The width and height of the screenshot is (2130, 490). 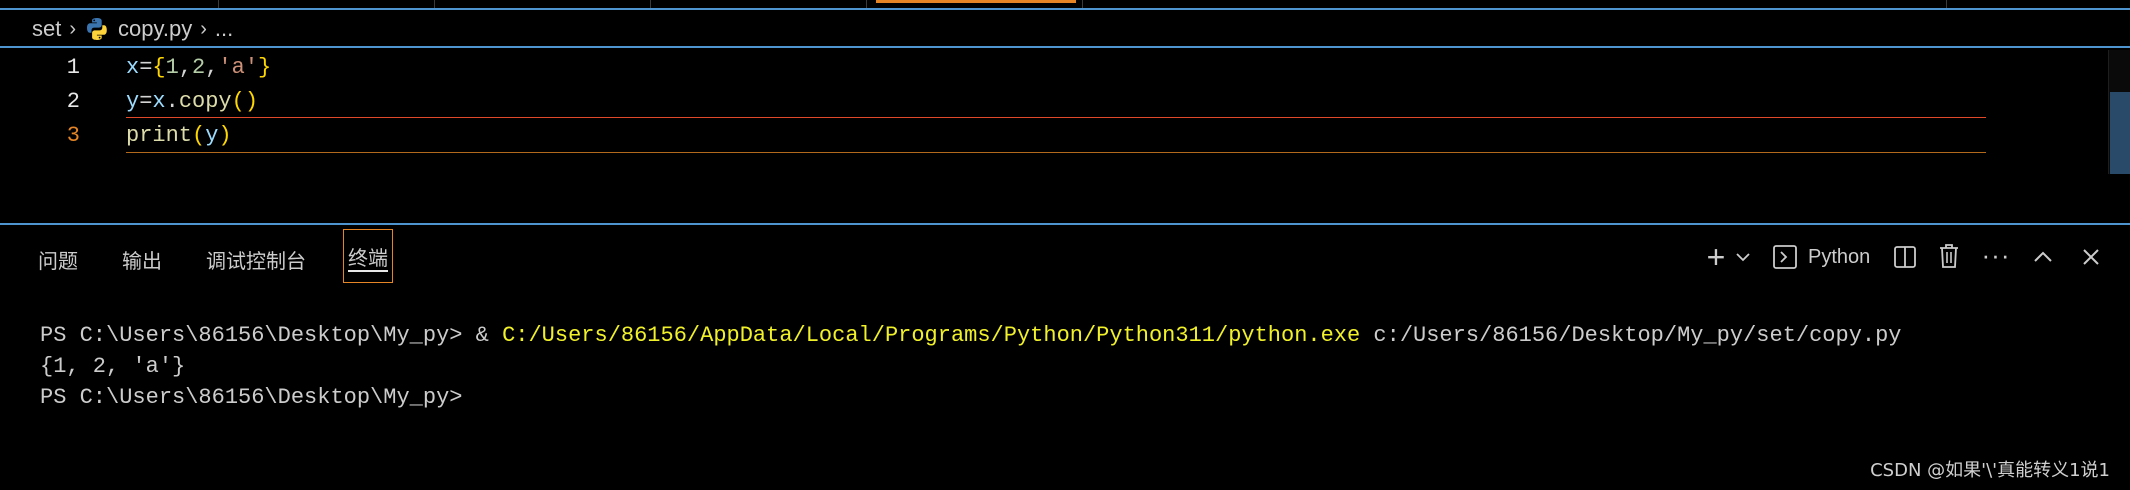 I want to click on code-token: y, so click(x=133, y=101).